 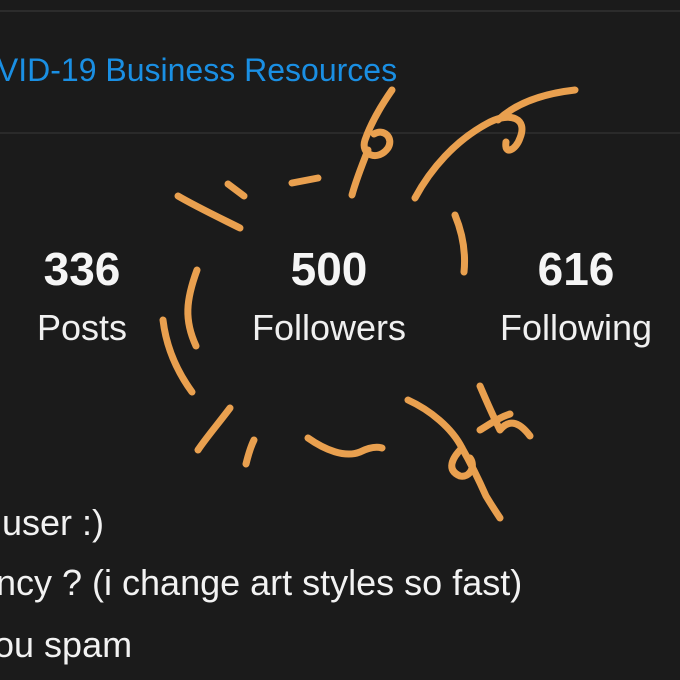 What do you see at coordinates (66, 644) in the screenshot?
I see `bio-line: ou spam` at bounding box center [66, 644].